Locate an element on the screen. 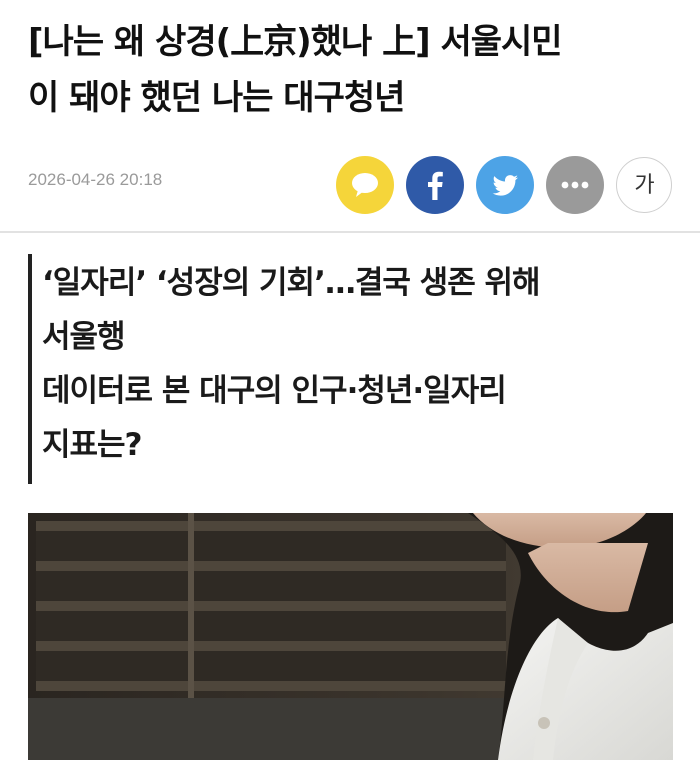 This screenshot has height=760, width=700. speech-bubble-icon is located at coordinates (365, 185).